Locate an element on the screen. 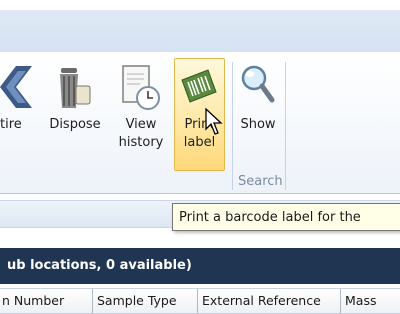 The width and height of the screenshot is (400, 314). barcode-icon is located at coordinates (199, 86).